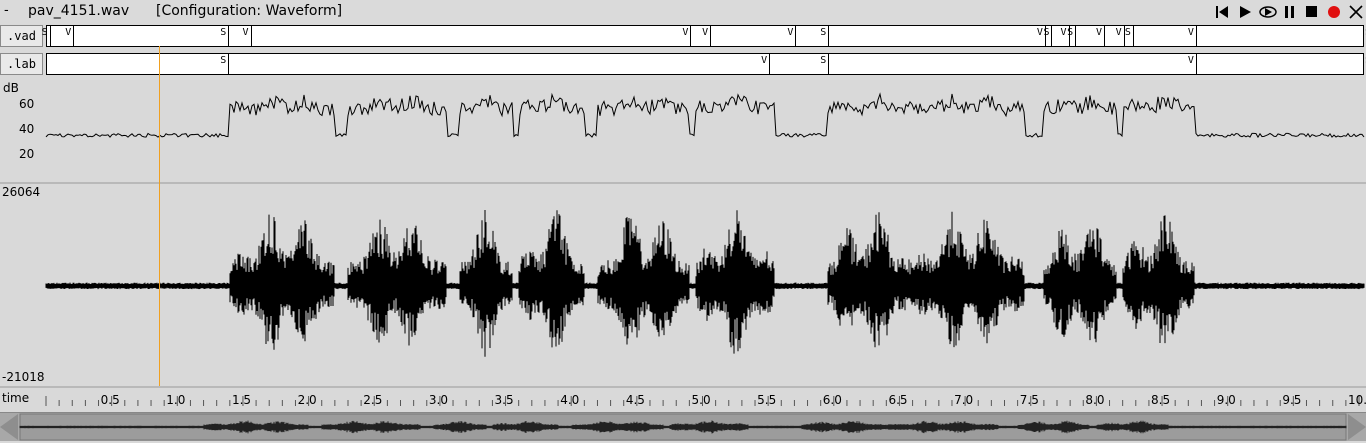  What do you see at coordinates (21, 36) in the screenshot?
I see `vad-tier-label: .vad` at bounding box center [21, 36].